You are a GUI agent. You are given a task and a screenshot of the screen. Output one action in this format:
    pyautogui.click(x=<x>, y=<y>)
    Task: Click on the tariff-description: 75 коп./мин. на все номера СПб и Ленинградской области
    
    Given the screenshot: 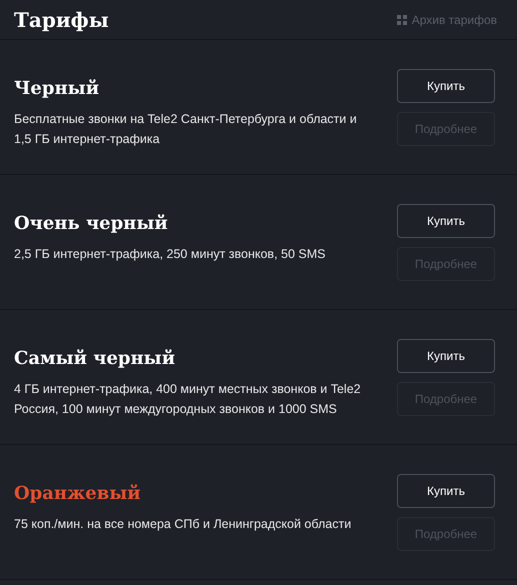 What is the action you would take?
    pyautogui.click(x=183, y=524)
    